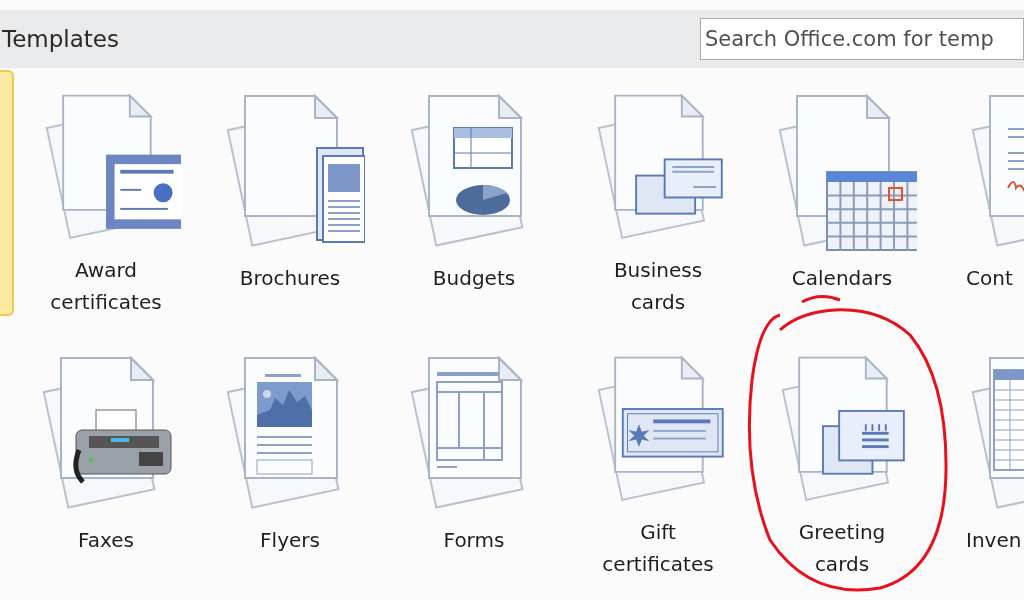 The image size is (1024, 600). I want to click on template-label: Flyers, so click(290, 540).